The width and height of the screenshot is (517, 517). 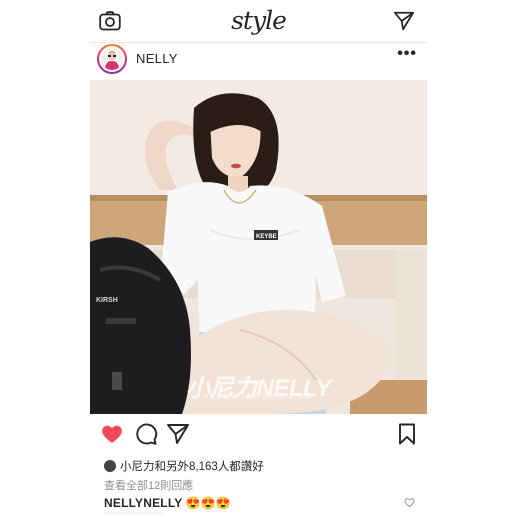 What do you see at coordinates (112, 59) in the screenshot?
I see `avatar` at bounding box center [112, 59].